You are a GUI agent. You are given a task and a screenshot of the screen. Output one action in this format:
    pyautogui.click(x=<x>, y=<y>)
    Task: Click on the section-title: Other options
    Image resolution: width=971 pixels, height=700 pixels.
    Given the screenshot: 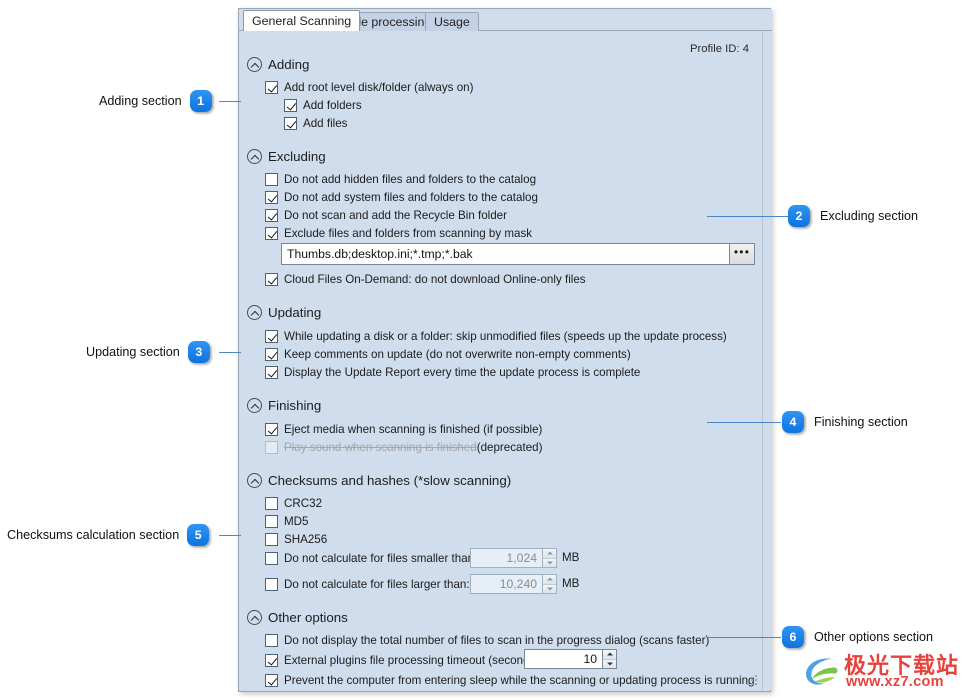 What is the action you would take?
    pyautogui.click(x=308, y=617)
    